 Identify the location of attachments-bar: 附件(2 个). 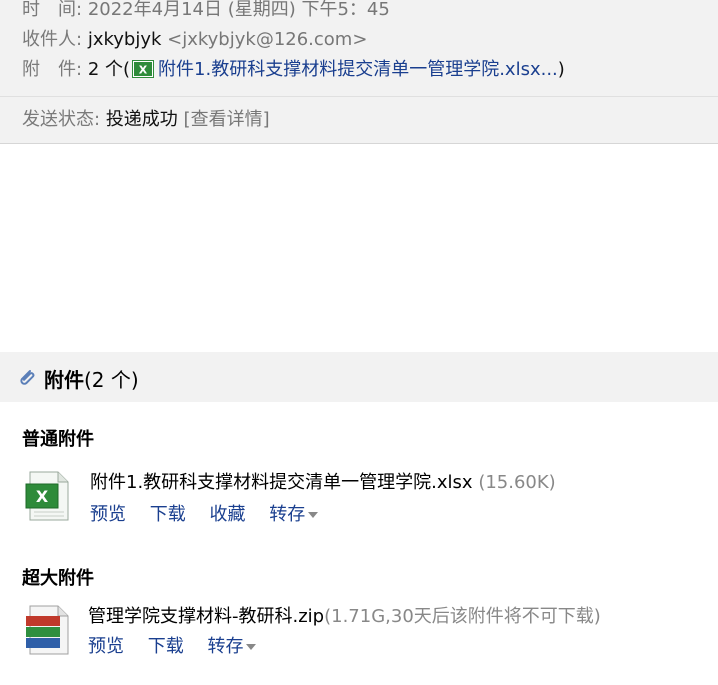
(359, 377).